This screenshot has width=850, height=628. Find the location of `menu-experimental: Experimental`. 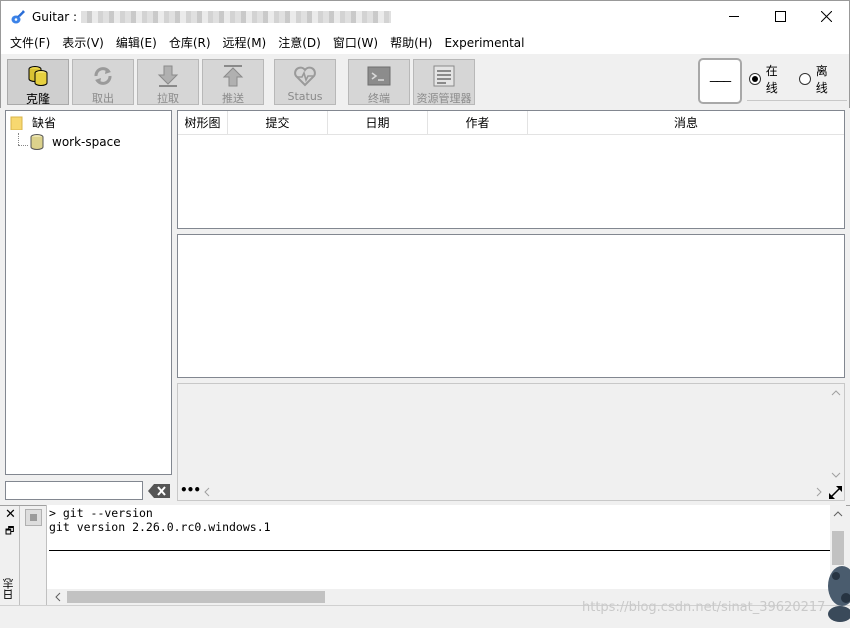

menu-experimental: Experimental is located at coordinates (484, 43).